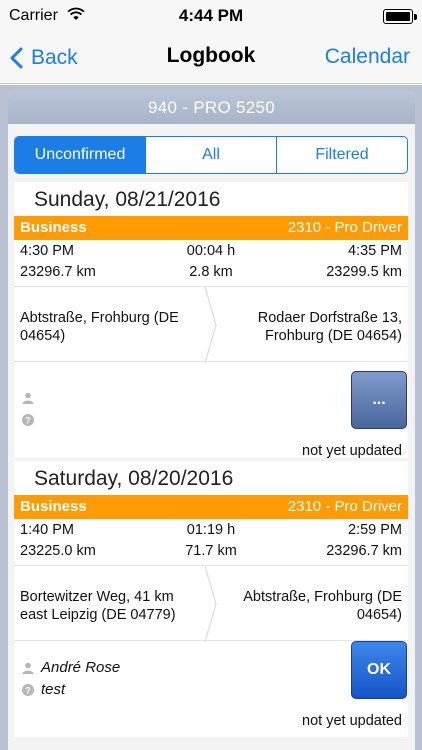  Describe the element at coordinates (134, 478) in the screenshot. I see `trip-date: Saturday, 08/20/2016` at that location.